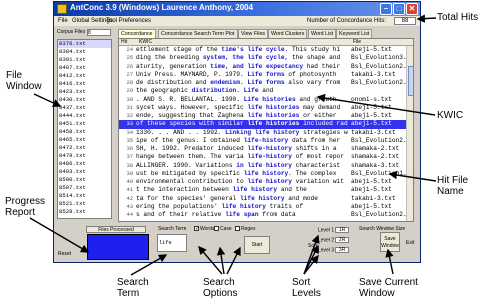 This screenshot has width=484, height=307. What do you see at coordinates (173, 66) in the screenshot?
I see `kwic-left-context: aturity, generation` at bounding box center [173, 66].